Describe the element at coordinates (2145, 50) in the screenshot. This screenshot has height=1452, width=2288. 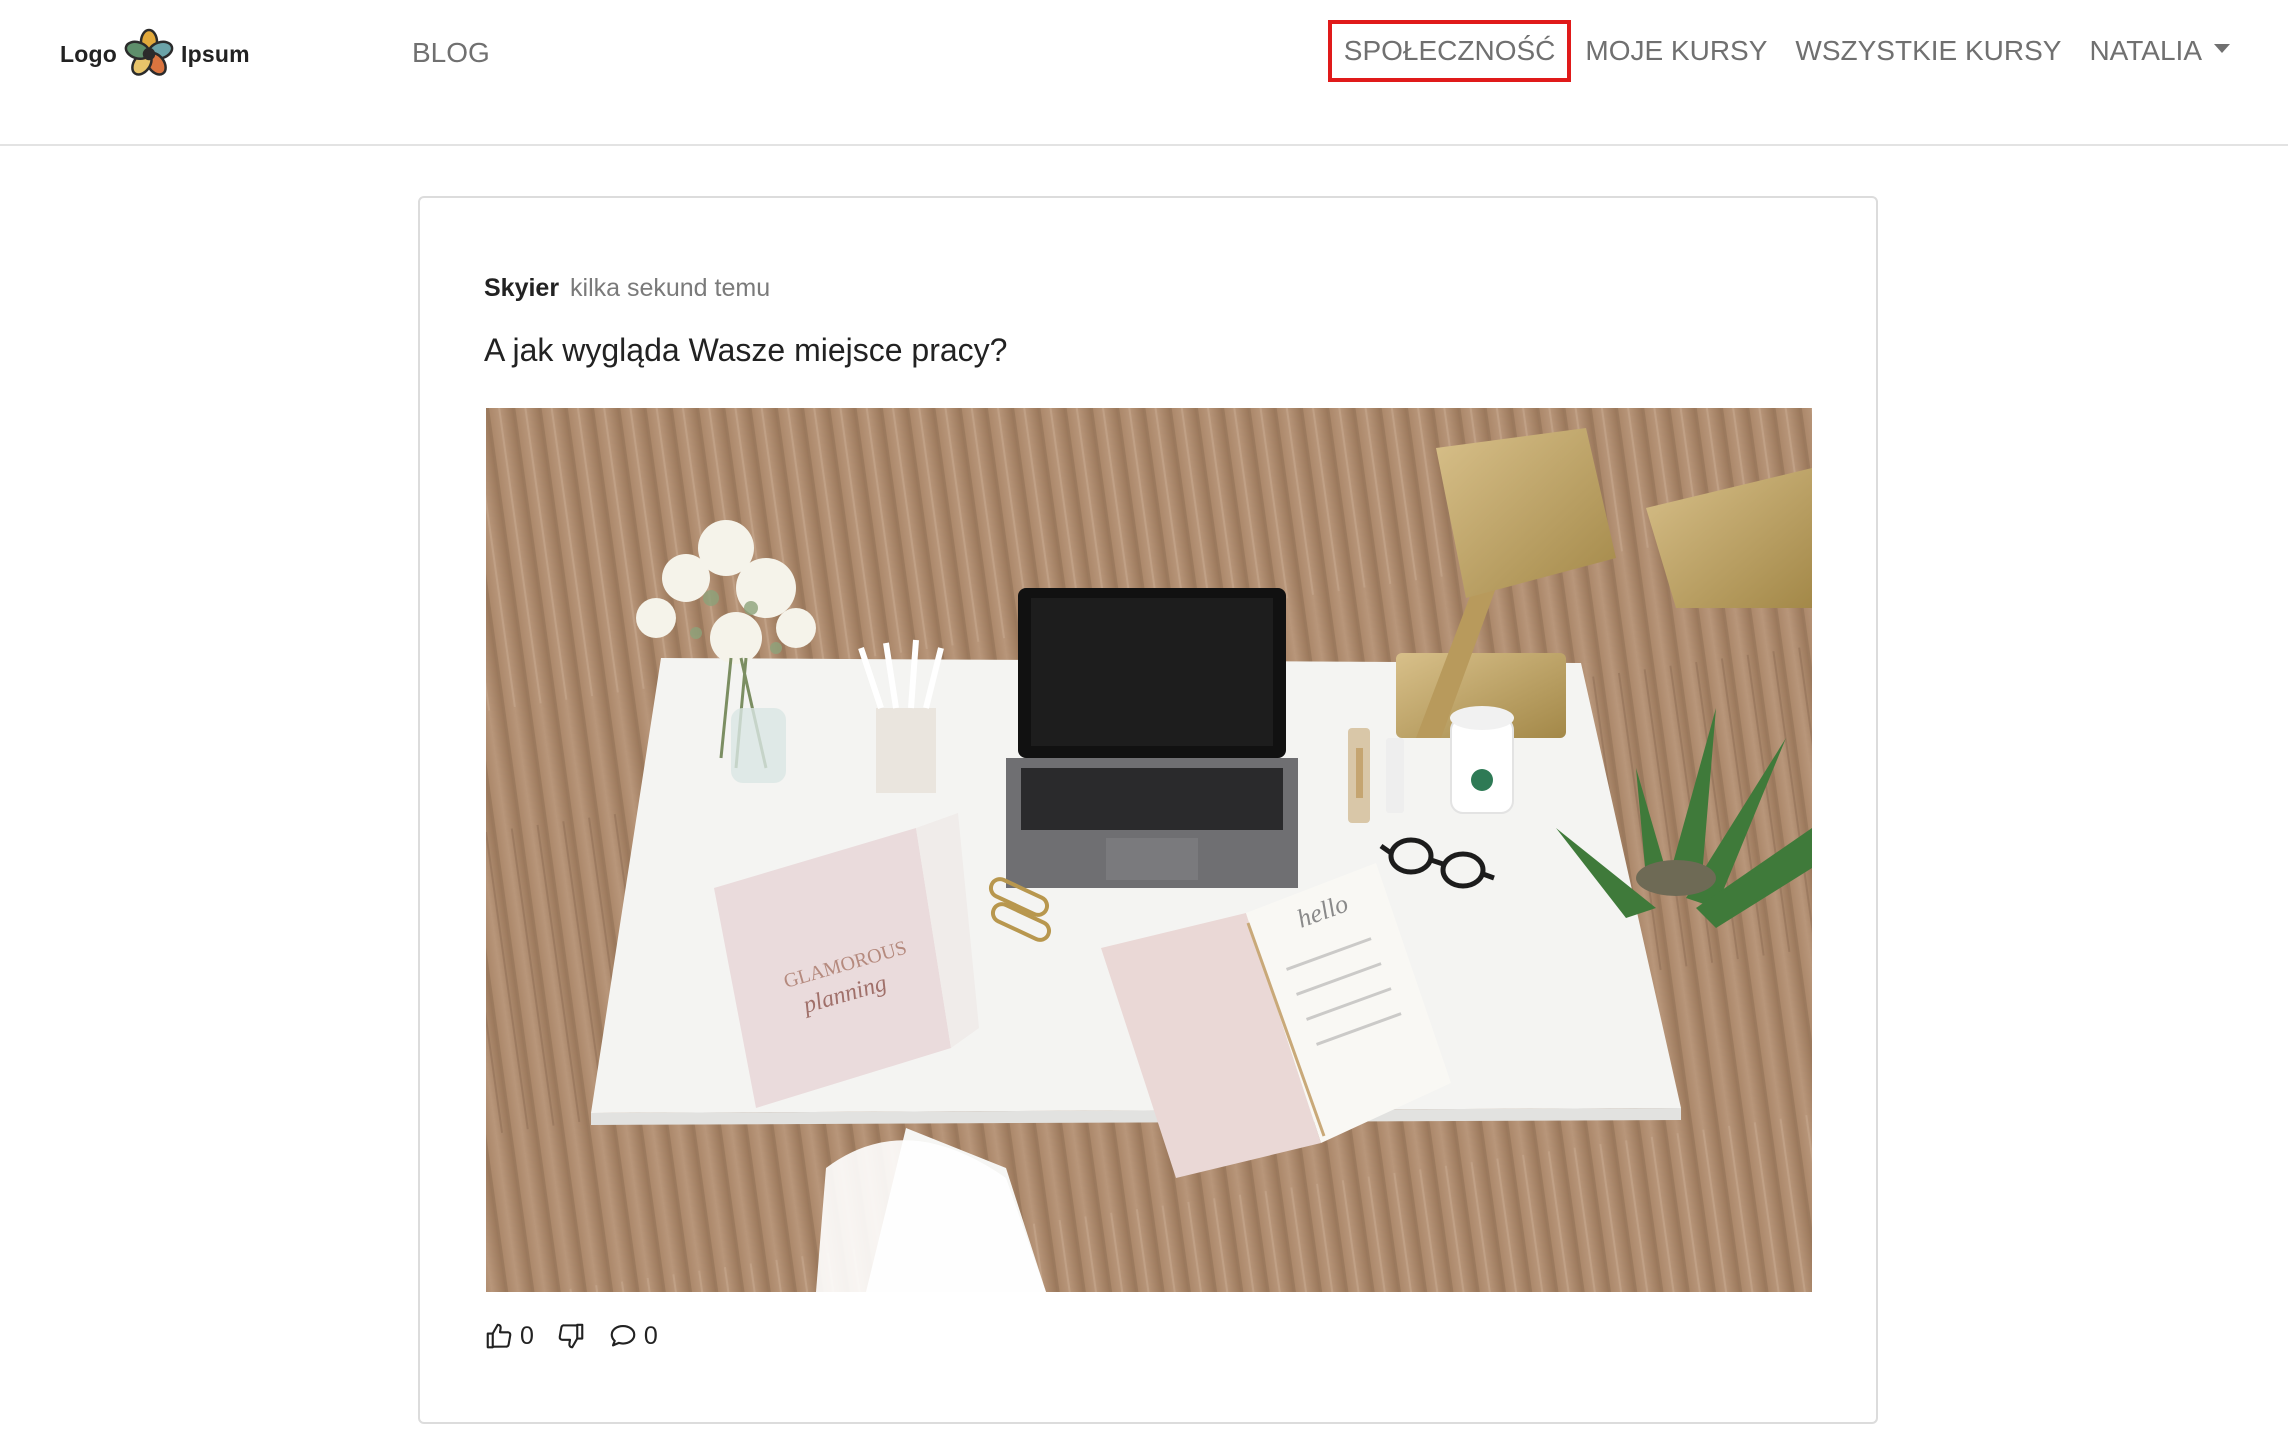
I see `user-menu-label: NATALIA` at that location.